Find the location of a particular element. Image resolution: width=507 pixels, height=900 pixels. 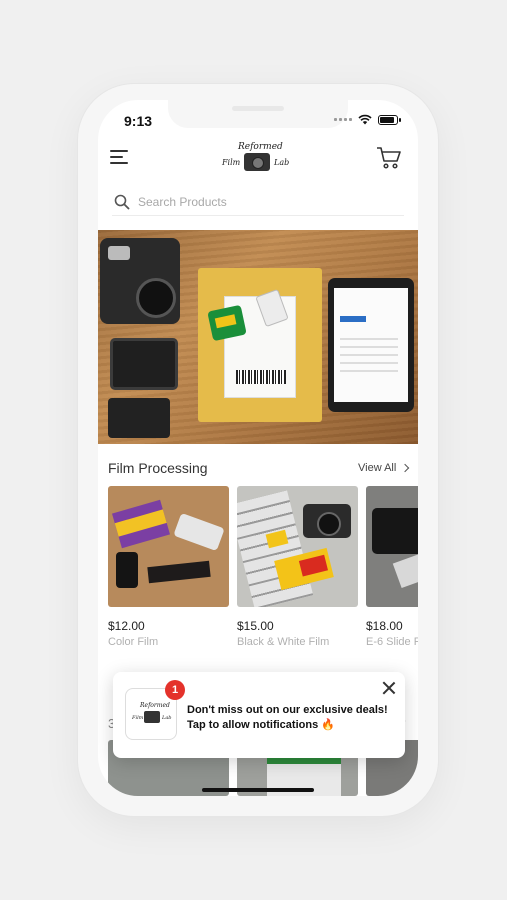

product-price: $18.00 is located at coordinates (384, 626).